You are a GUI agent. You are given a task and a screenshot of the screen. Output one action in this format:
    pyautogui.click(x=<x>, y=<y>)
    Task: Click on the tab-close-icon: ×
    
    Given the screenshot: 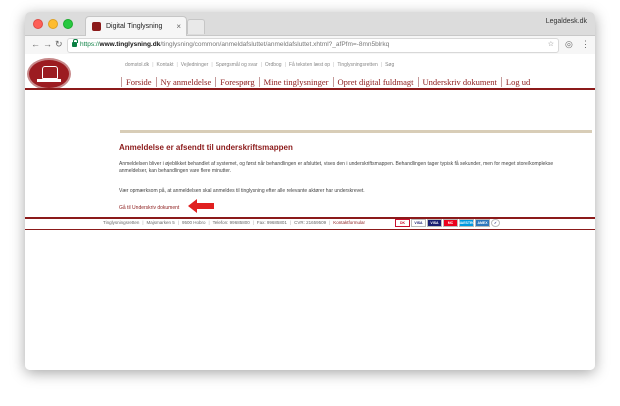 What is the action you would take?
    pyautogui.click(x=178, y=26)
    